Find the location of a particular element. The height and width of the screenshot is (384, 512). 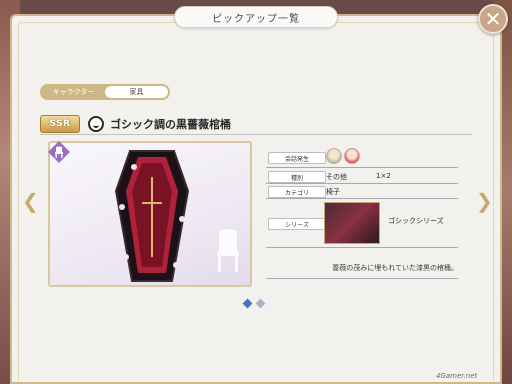

size-value: 1×2 is located at coordinates (383, 176).